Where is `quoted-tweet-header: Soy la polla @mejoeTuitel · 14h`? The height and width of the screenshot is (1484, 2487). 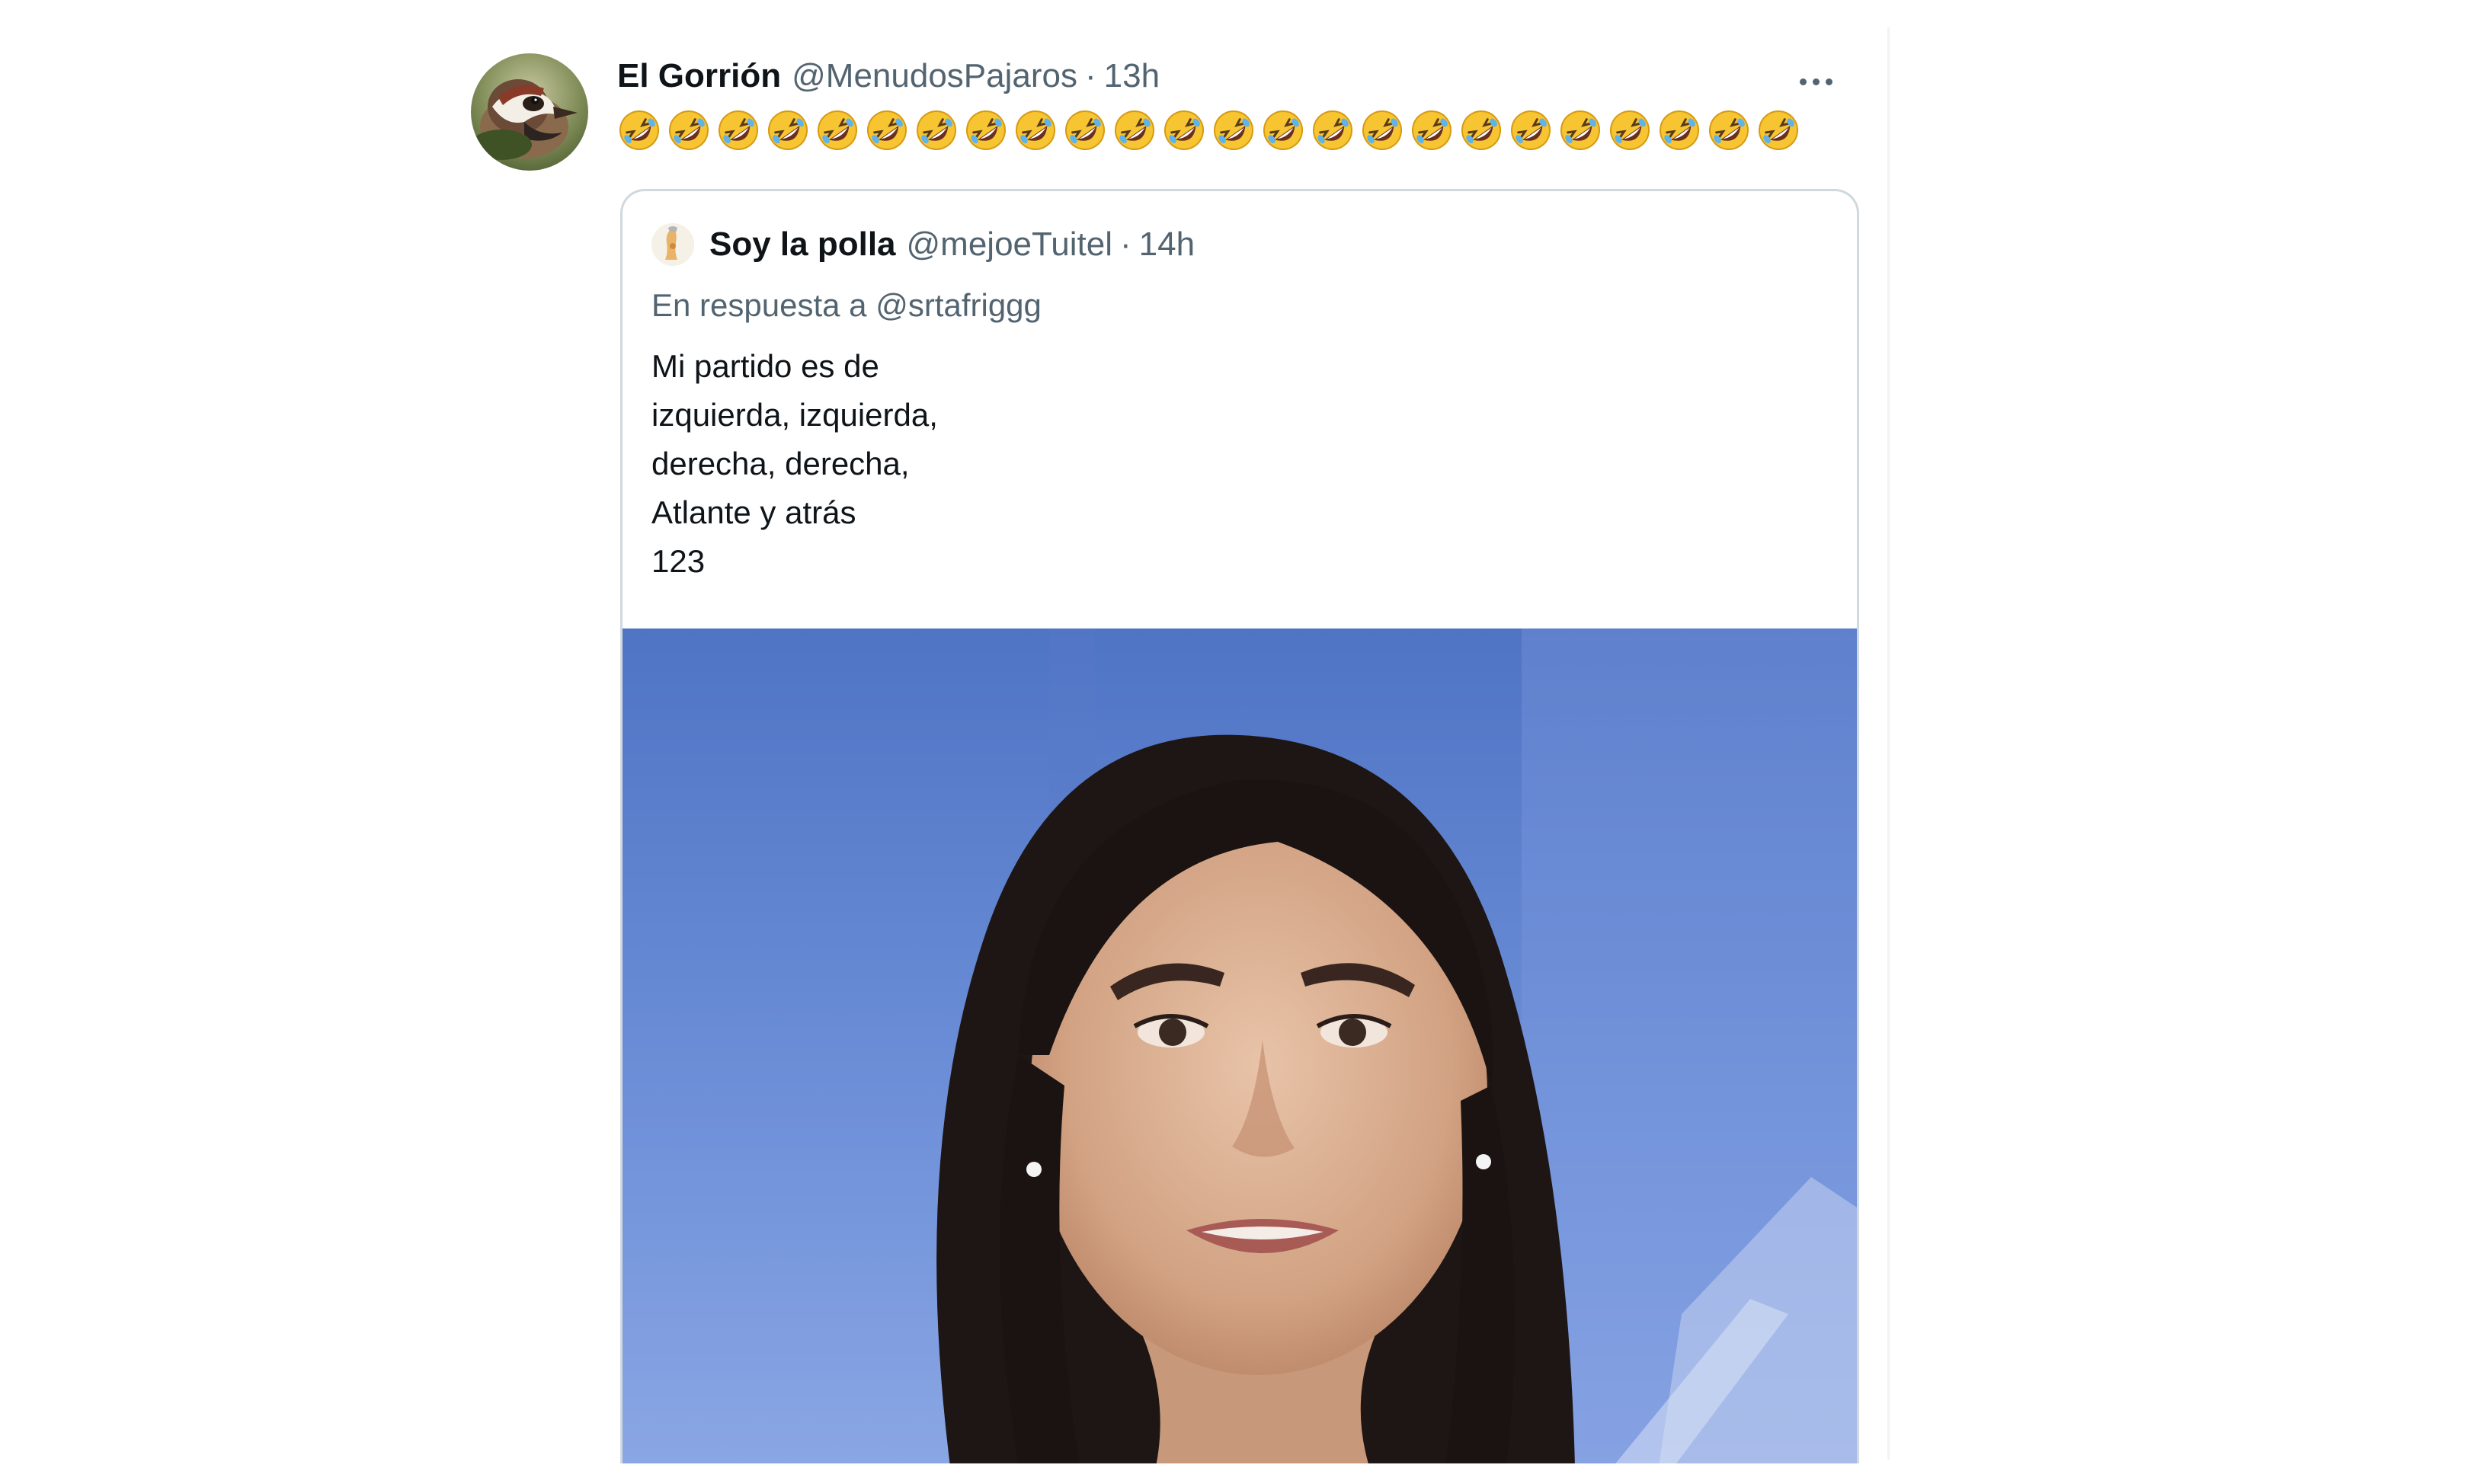 quoted-tweet-header: Soy la polla @mejoeTuitel · 14h is located at coordinates (923, 244).